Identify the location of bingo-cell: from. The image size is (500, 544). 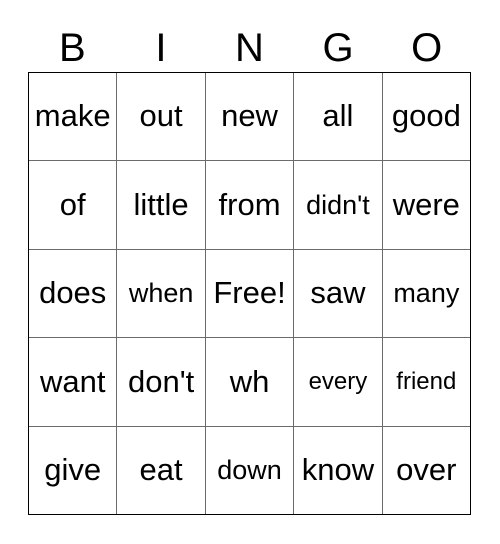
(250, 205).